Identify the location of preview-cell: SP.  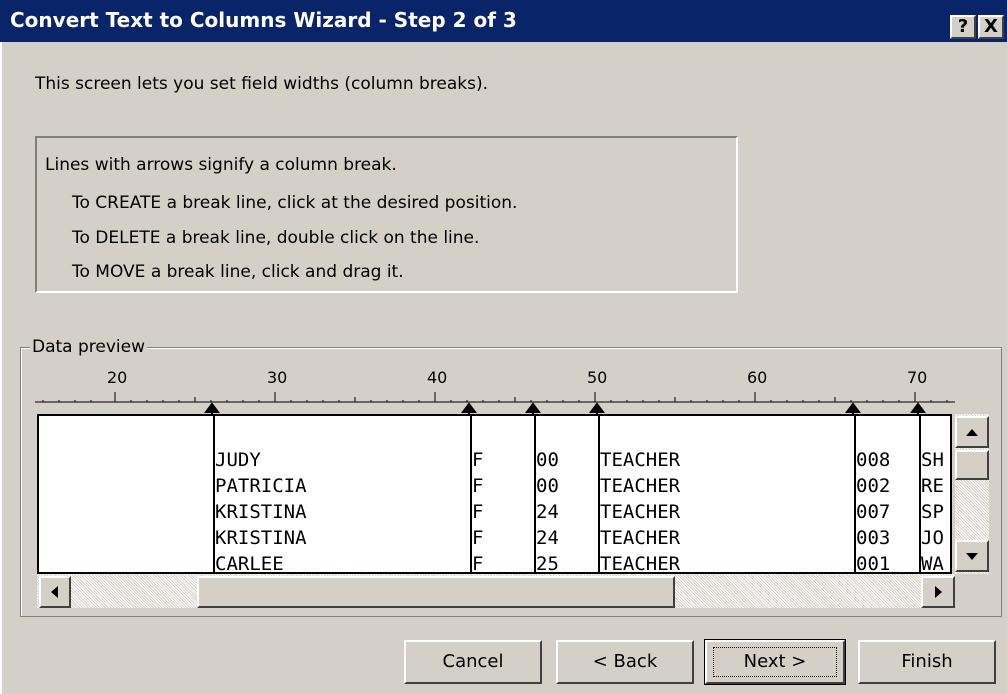
(932, 512).